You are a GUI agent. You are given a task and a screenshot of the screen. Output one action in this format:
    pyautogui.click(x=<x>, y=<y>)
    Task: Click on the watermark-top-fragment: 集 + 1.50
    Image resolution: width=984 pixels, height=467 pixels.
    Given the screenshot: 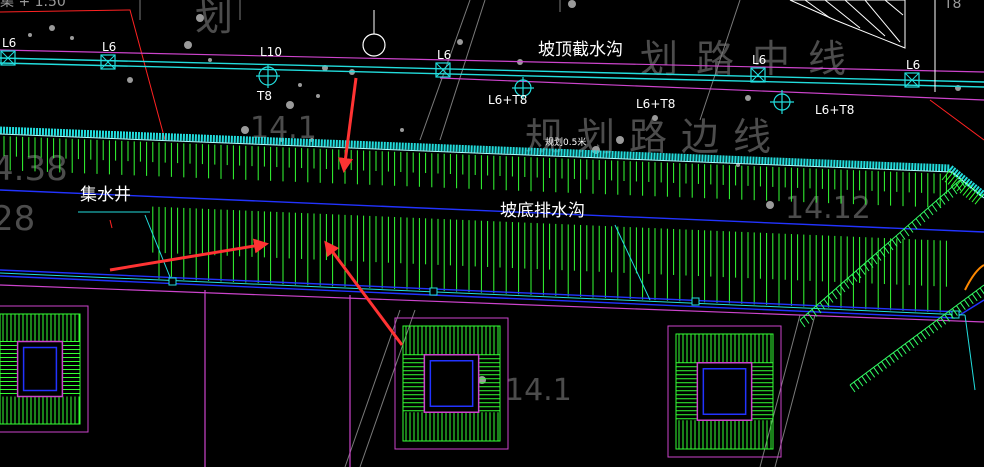 What is the action you would take?
    pyautogui.click(x=33, y=5)
    